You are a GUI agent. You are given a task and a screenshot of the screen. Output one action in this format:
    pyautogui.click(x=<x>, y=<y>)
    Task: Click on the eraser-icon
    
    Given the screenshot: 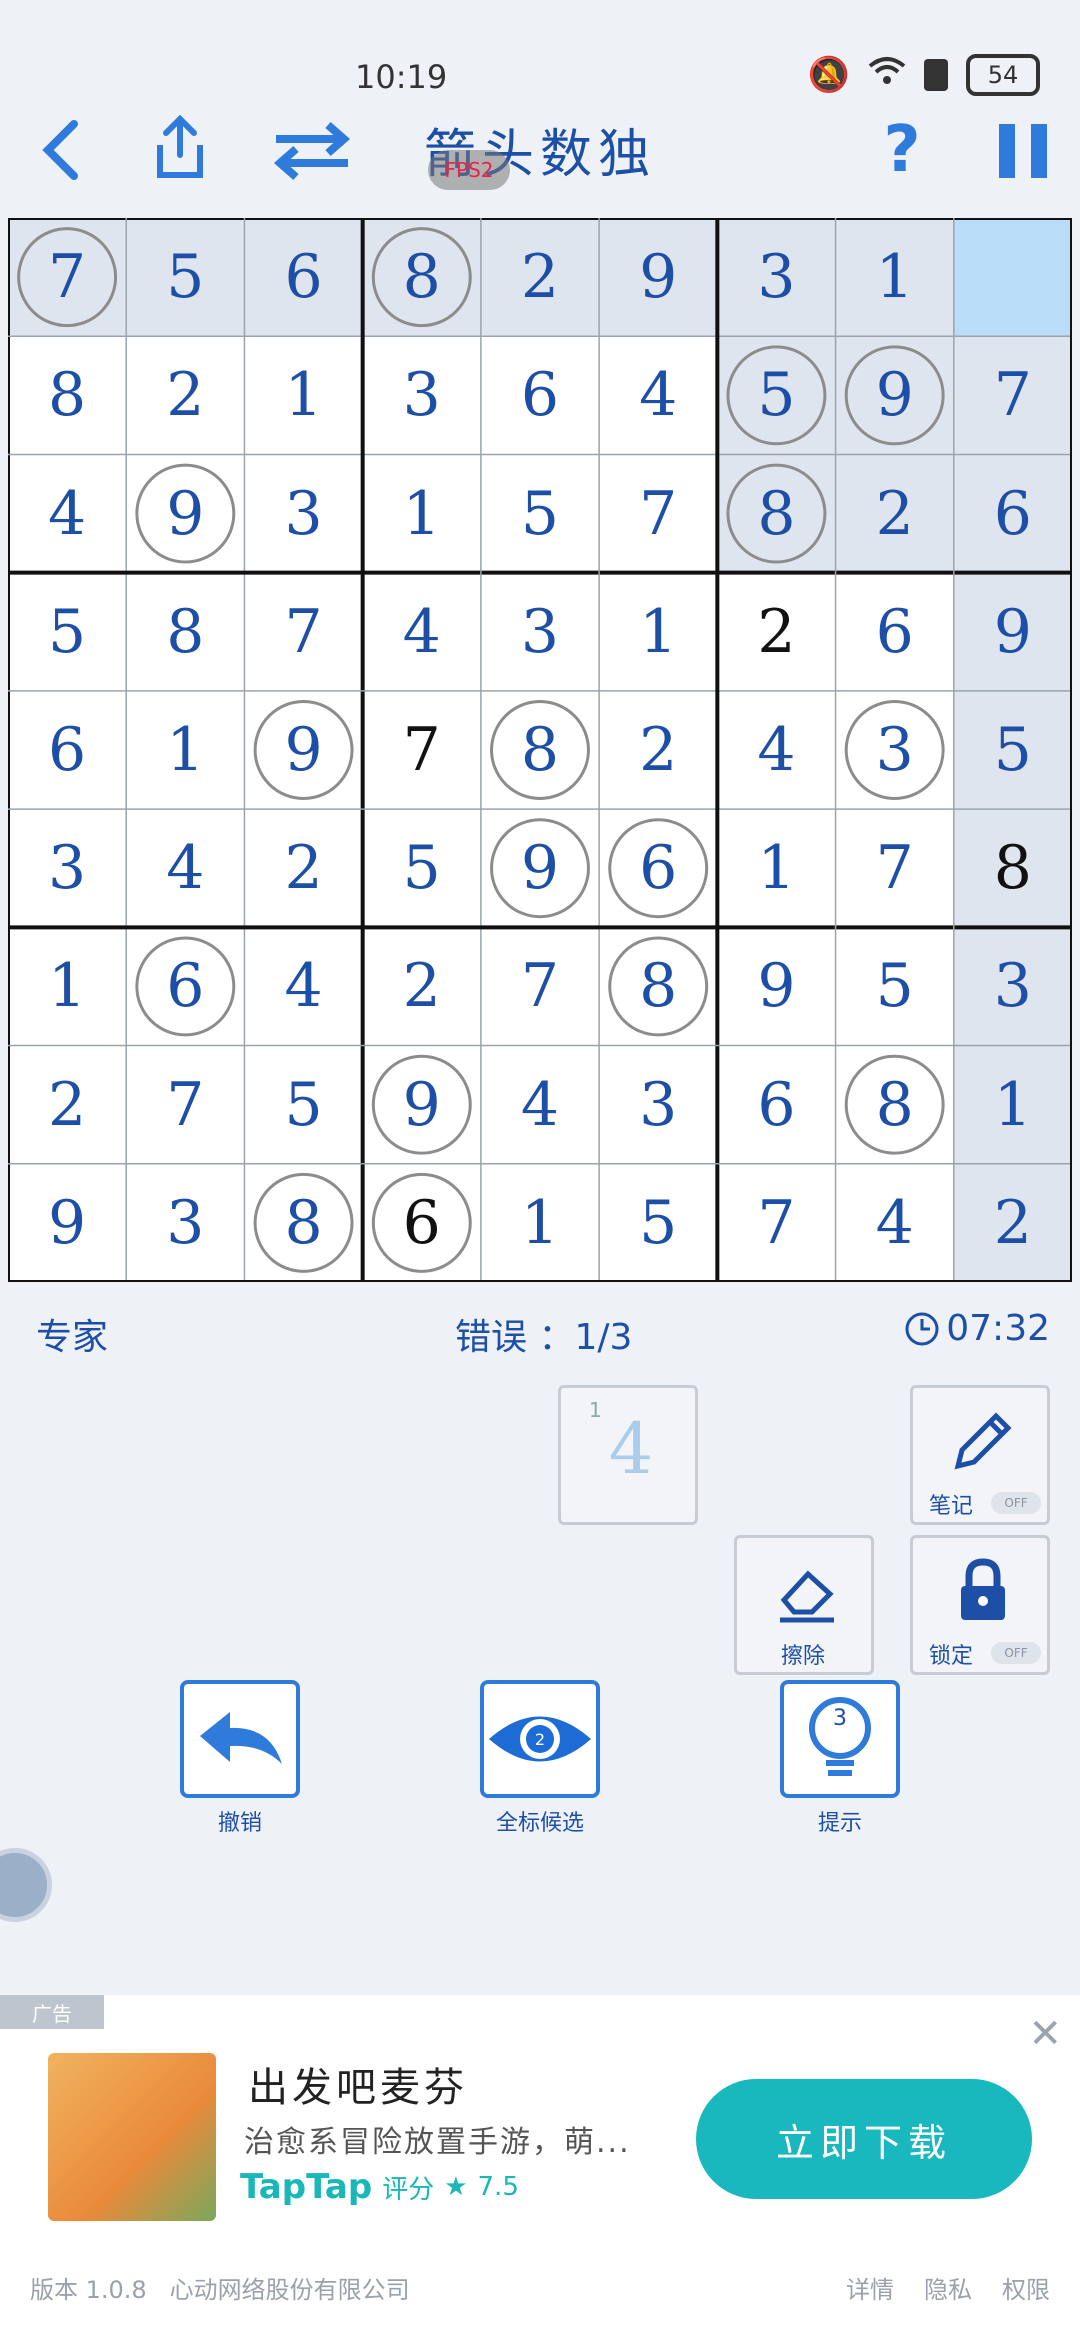 What is the action you would take?
    pyautogui.click(x=807, y=1596)
    